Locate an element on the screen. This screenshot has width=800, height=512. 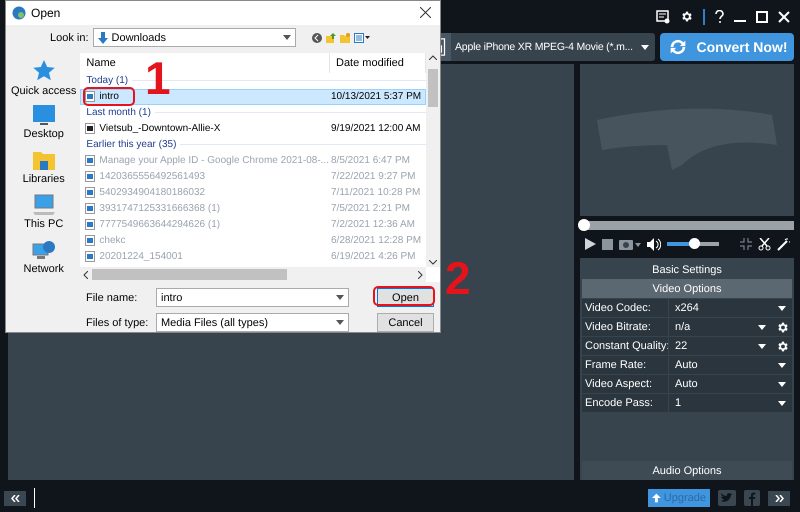
setting-label: Video Bitrate: is located at coordinates (625, 327).